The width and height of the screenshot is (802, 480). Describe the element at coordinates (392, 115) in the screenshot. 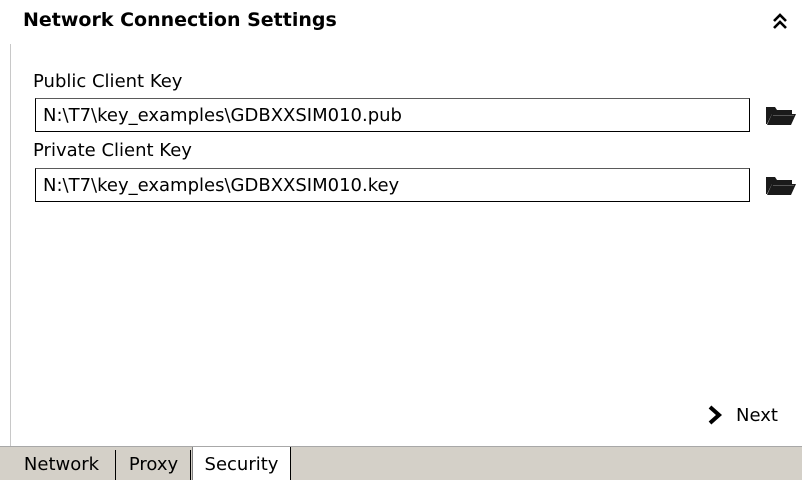

I see `public-client-key-input` at that location.